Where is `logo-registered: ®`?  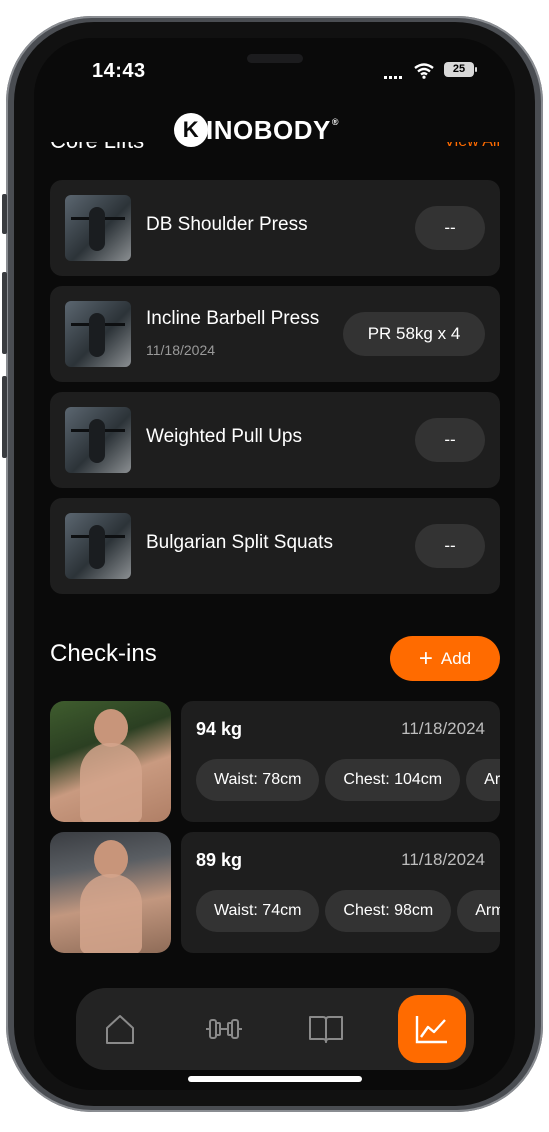 logo-registered: ® is located at coordinates (335, 122).